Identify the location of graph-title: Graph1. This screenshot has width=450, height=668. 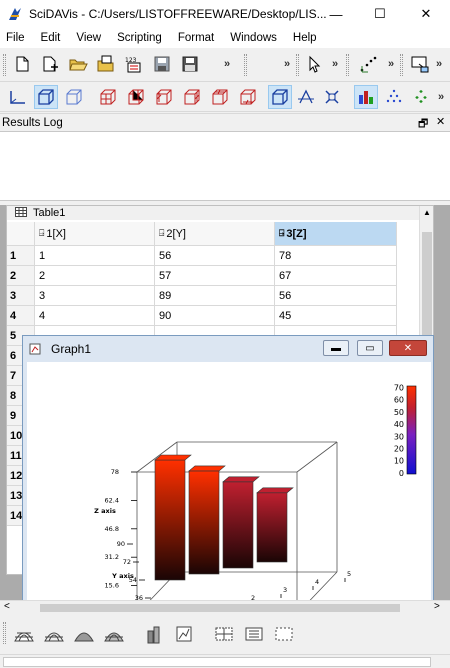
(71, 349).